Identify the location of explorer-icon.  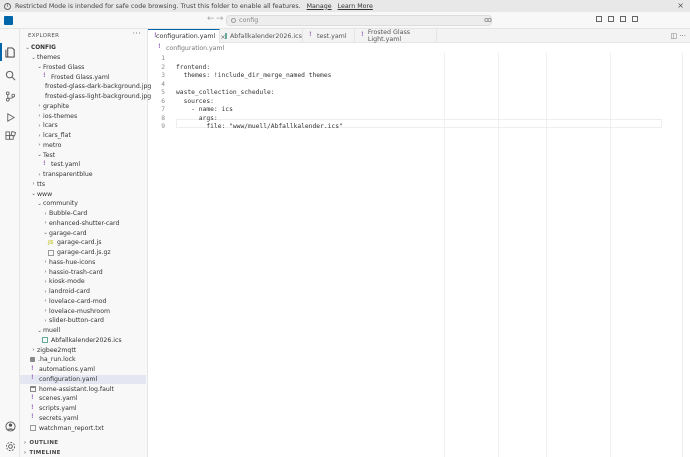
(8, 52).